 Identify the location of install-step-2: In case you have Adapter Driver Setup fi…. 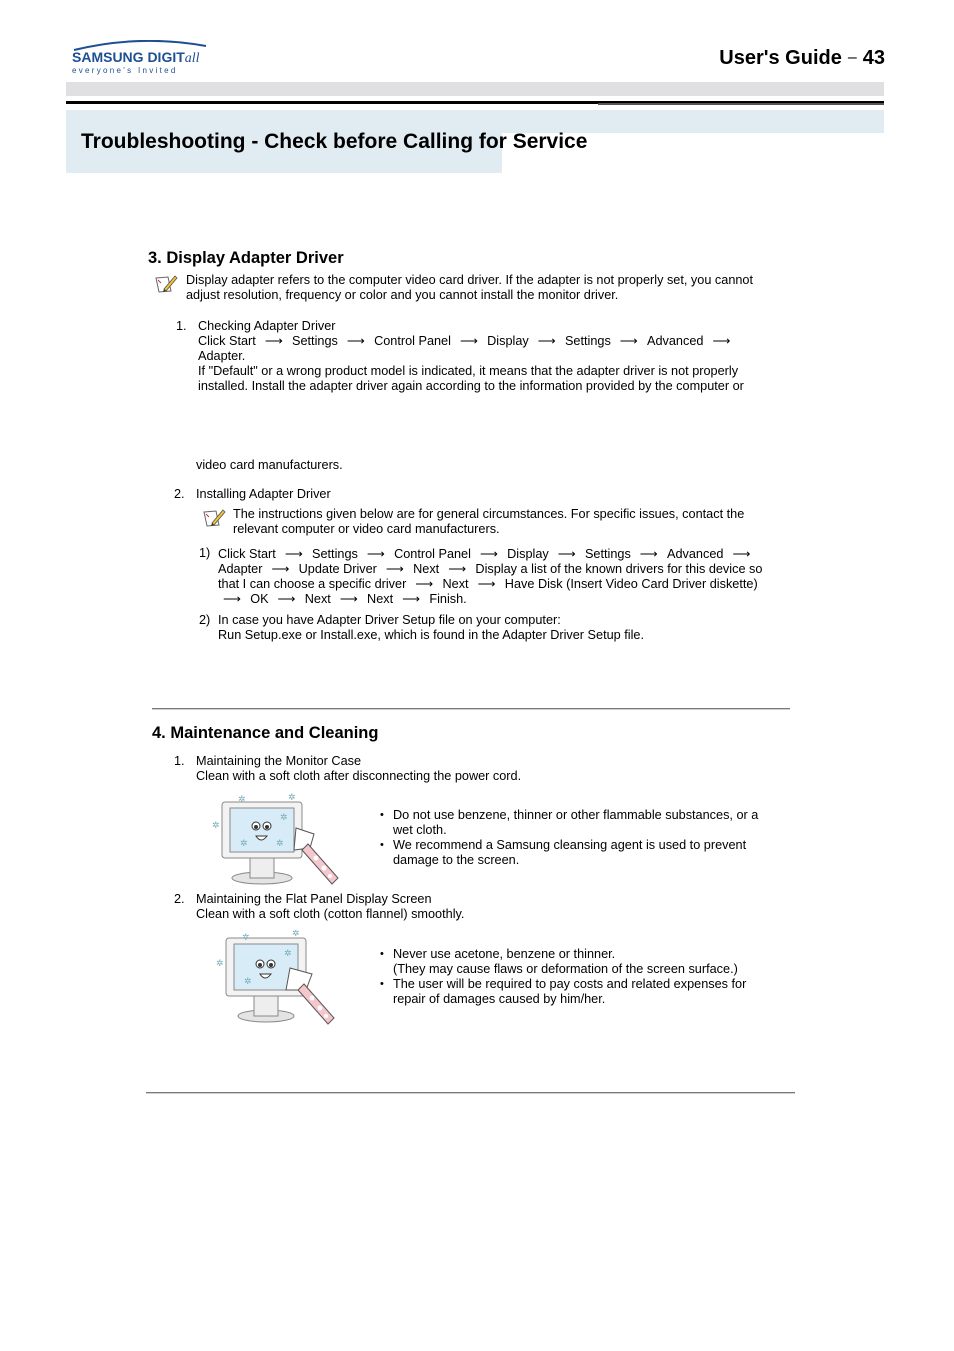
(431, 628).